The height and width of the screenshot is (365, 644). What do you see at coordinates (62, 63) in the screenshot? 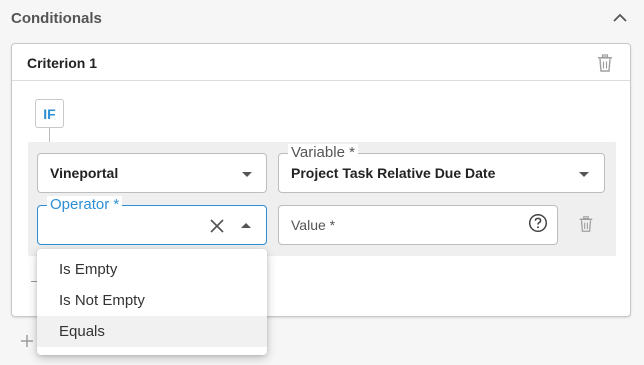
I see `criterion-title: Criterion 1` at bounding box center [62, 63].